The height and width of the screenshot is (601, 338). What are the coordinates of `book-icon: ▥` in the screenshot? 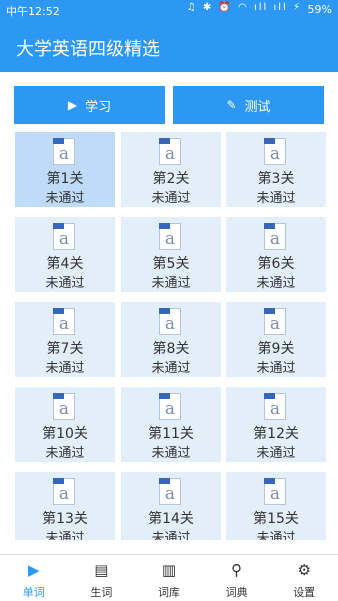 It's located at (169, 570).